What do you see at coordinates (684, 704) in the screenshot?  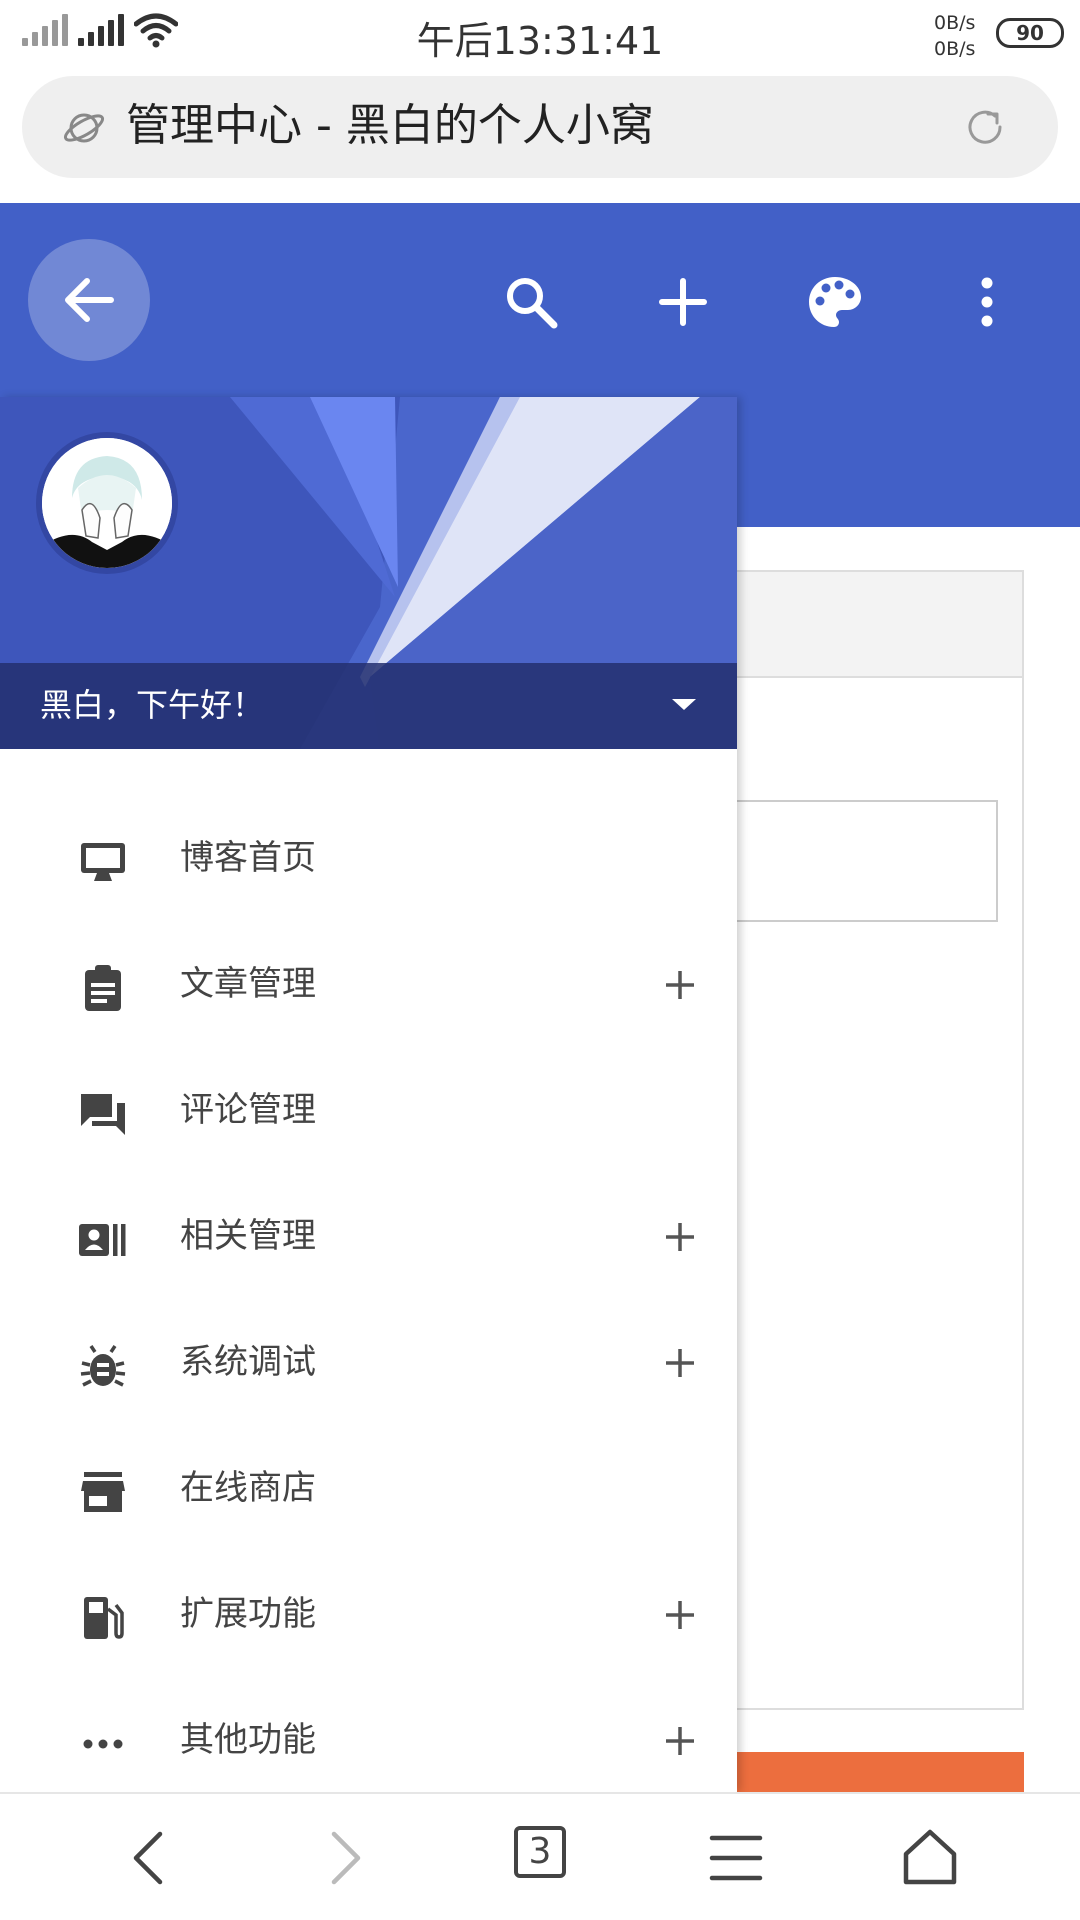 I see `caret-down-icon` at bounding box center [684, 704].